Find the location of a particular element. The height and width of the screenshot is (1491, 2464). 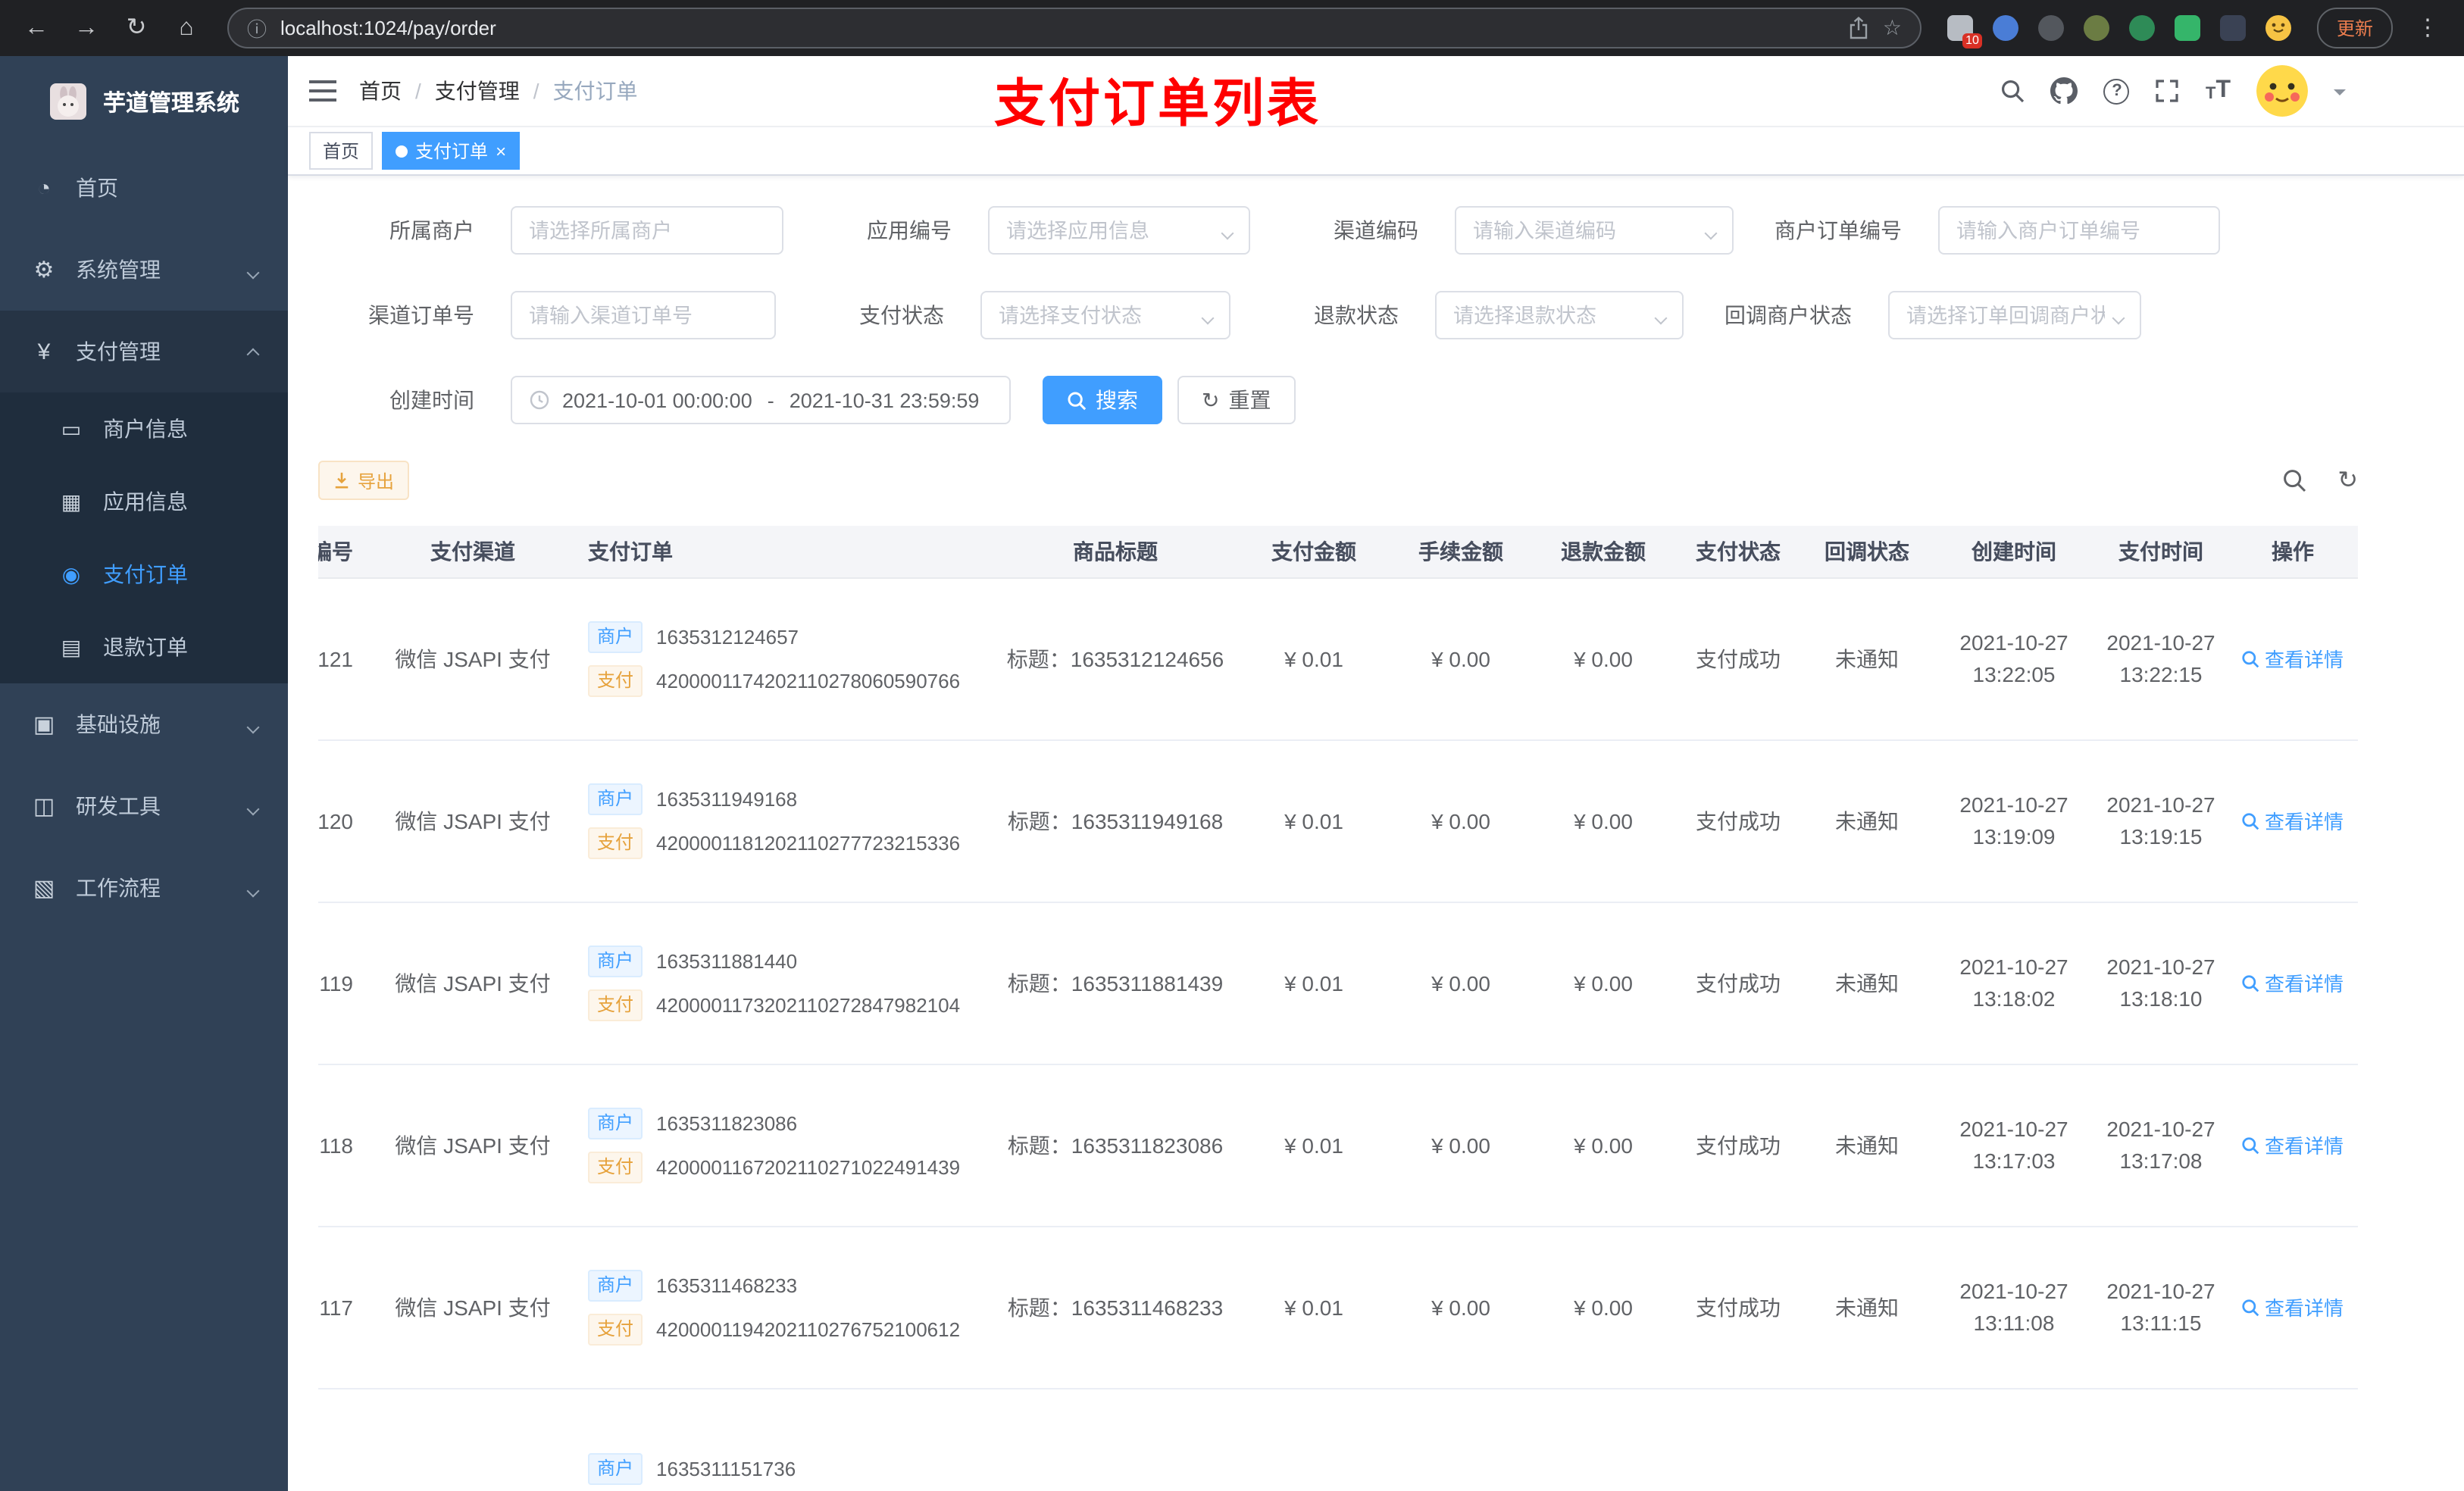

profile-emoji-icon is located at coordinates (2278, 28).